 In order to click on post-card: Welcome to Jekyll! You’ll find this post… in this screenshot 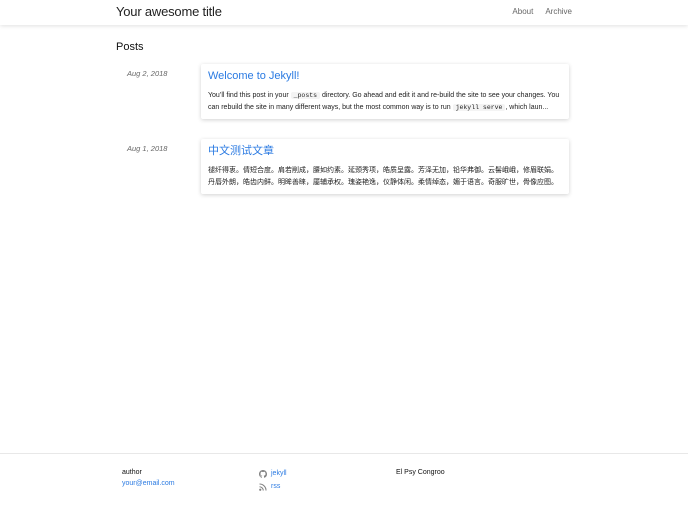, I will do `click(385, 91)`.